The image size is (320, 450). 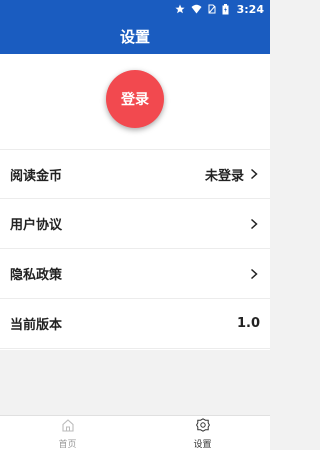 I want to click on login-button: 登录, so click(x=135, y=99).